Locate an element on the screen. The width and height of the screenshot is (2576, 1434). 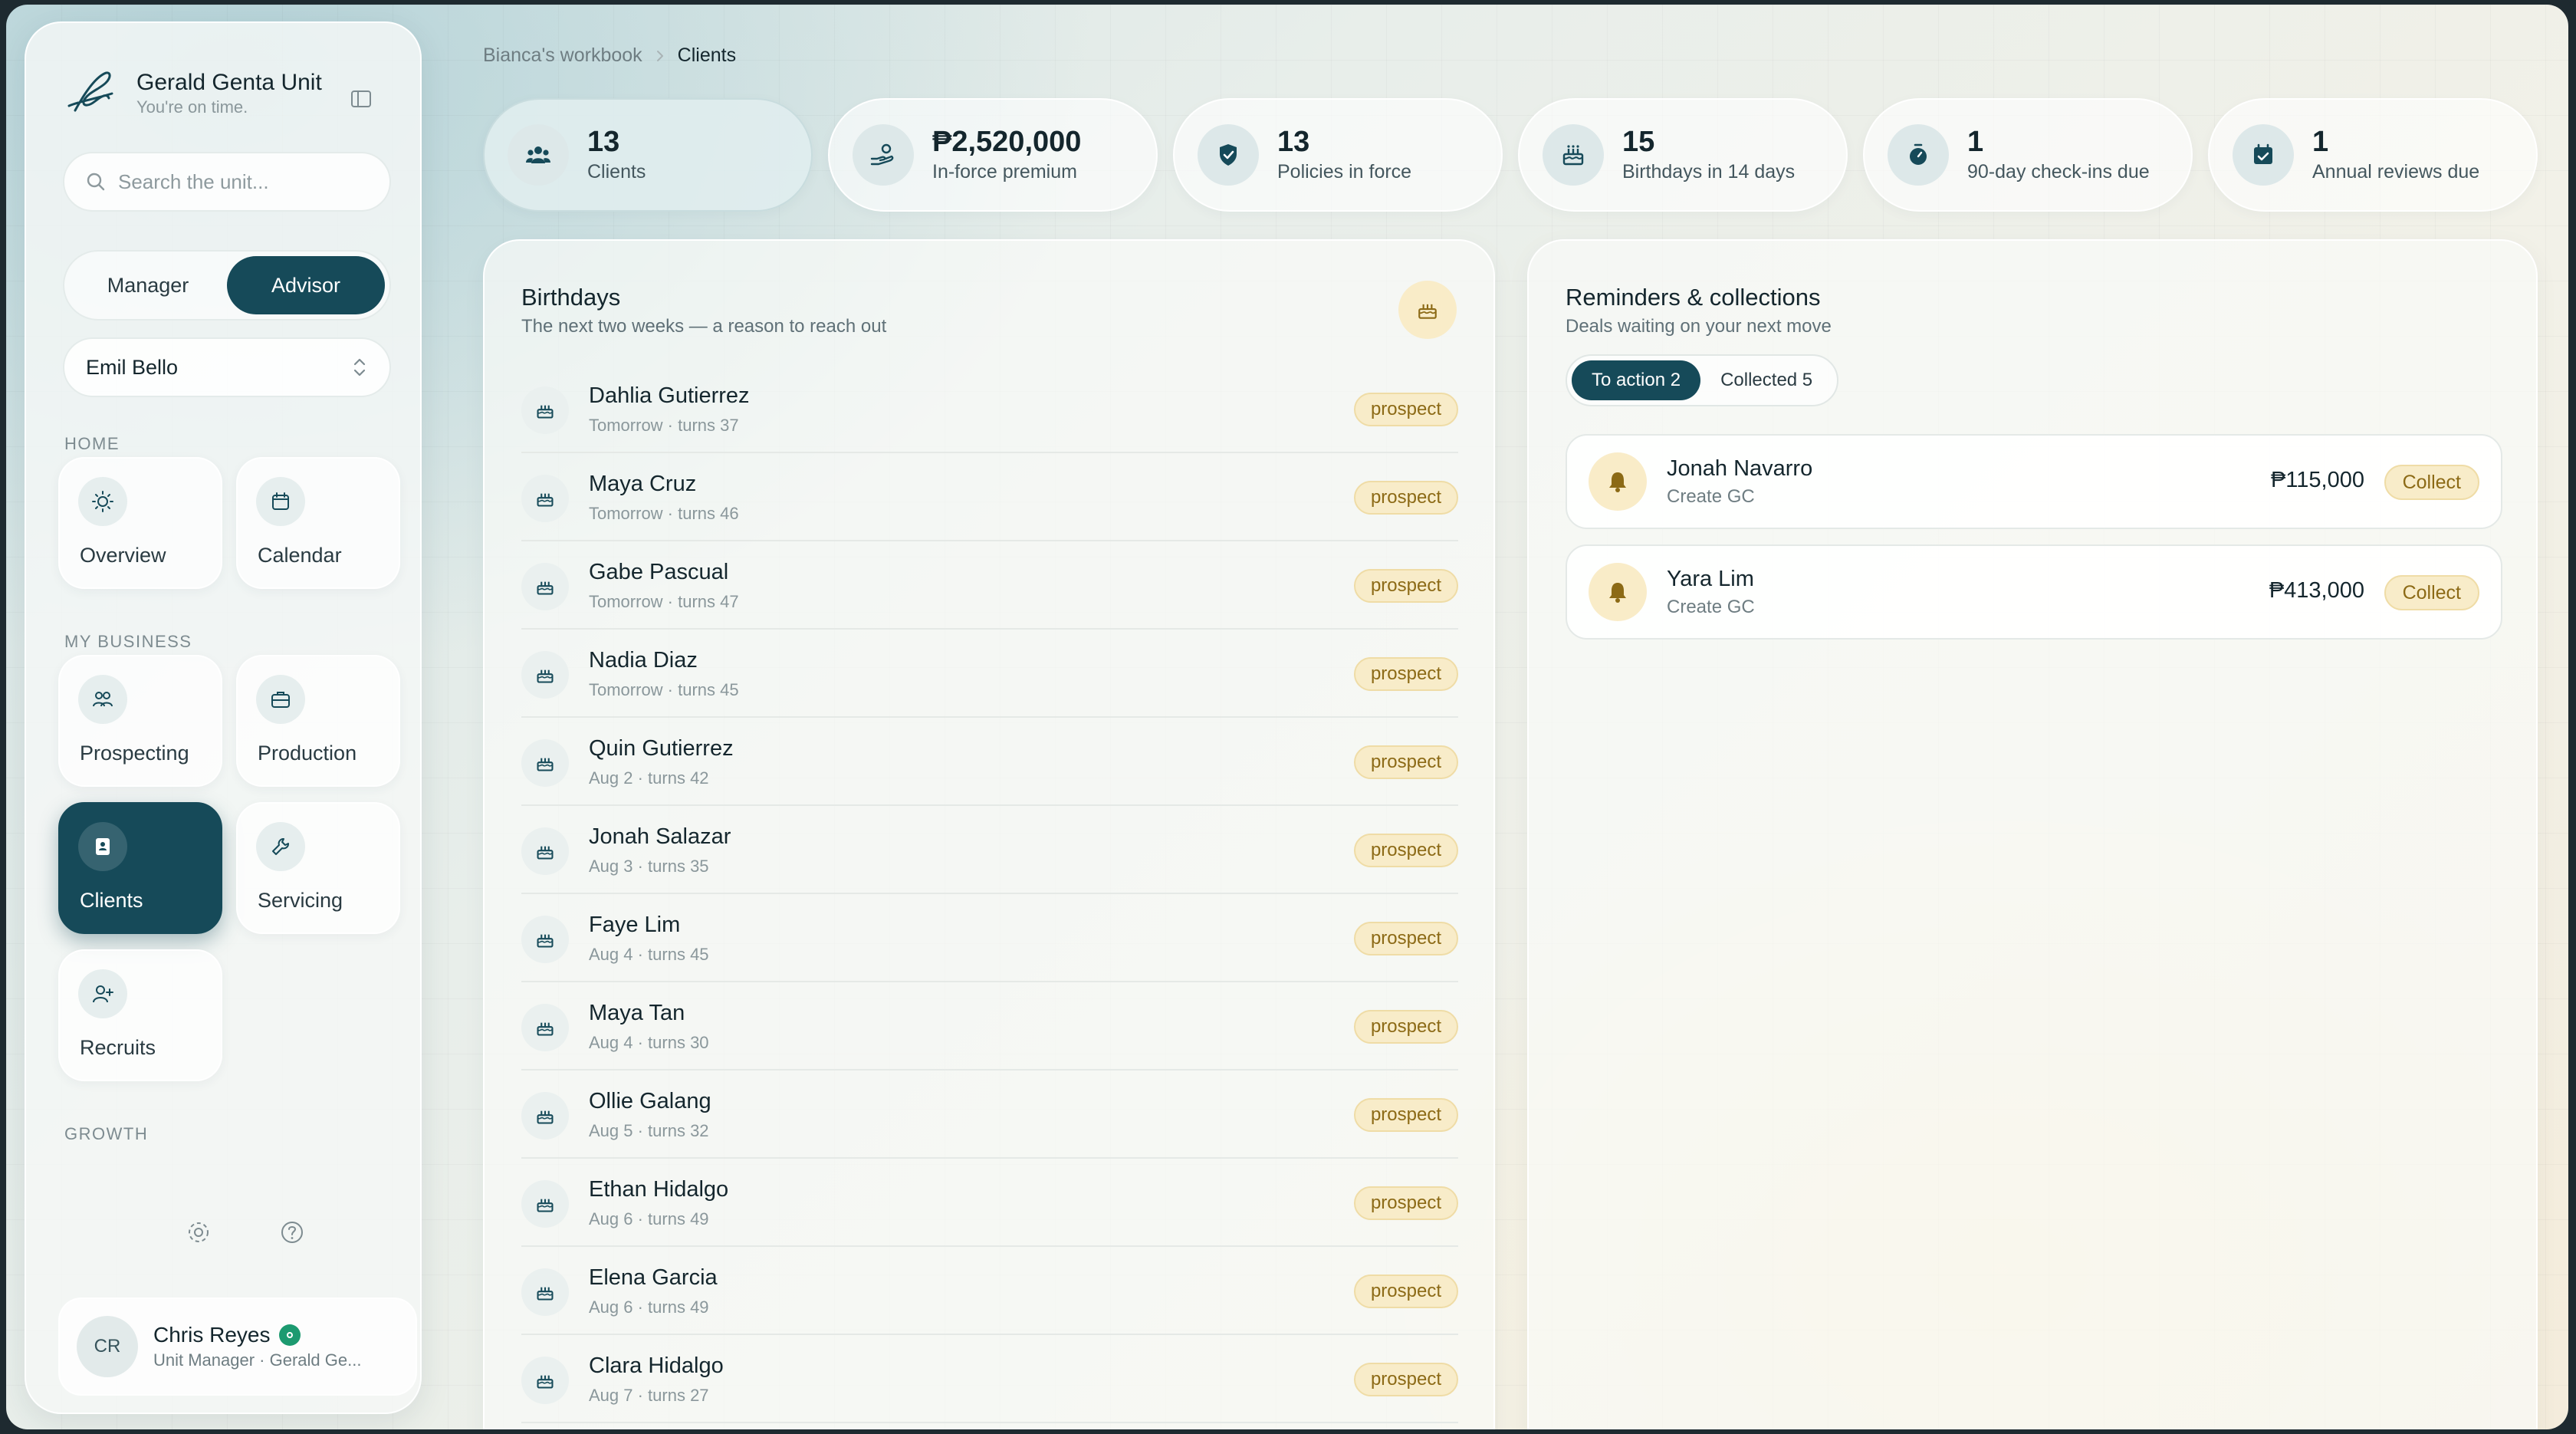
birthday-row: Gabe Pascual Tomorrow · turns 47 prospect is located at coordinates (990, 585).